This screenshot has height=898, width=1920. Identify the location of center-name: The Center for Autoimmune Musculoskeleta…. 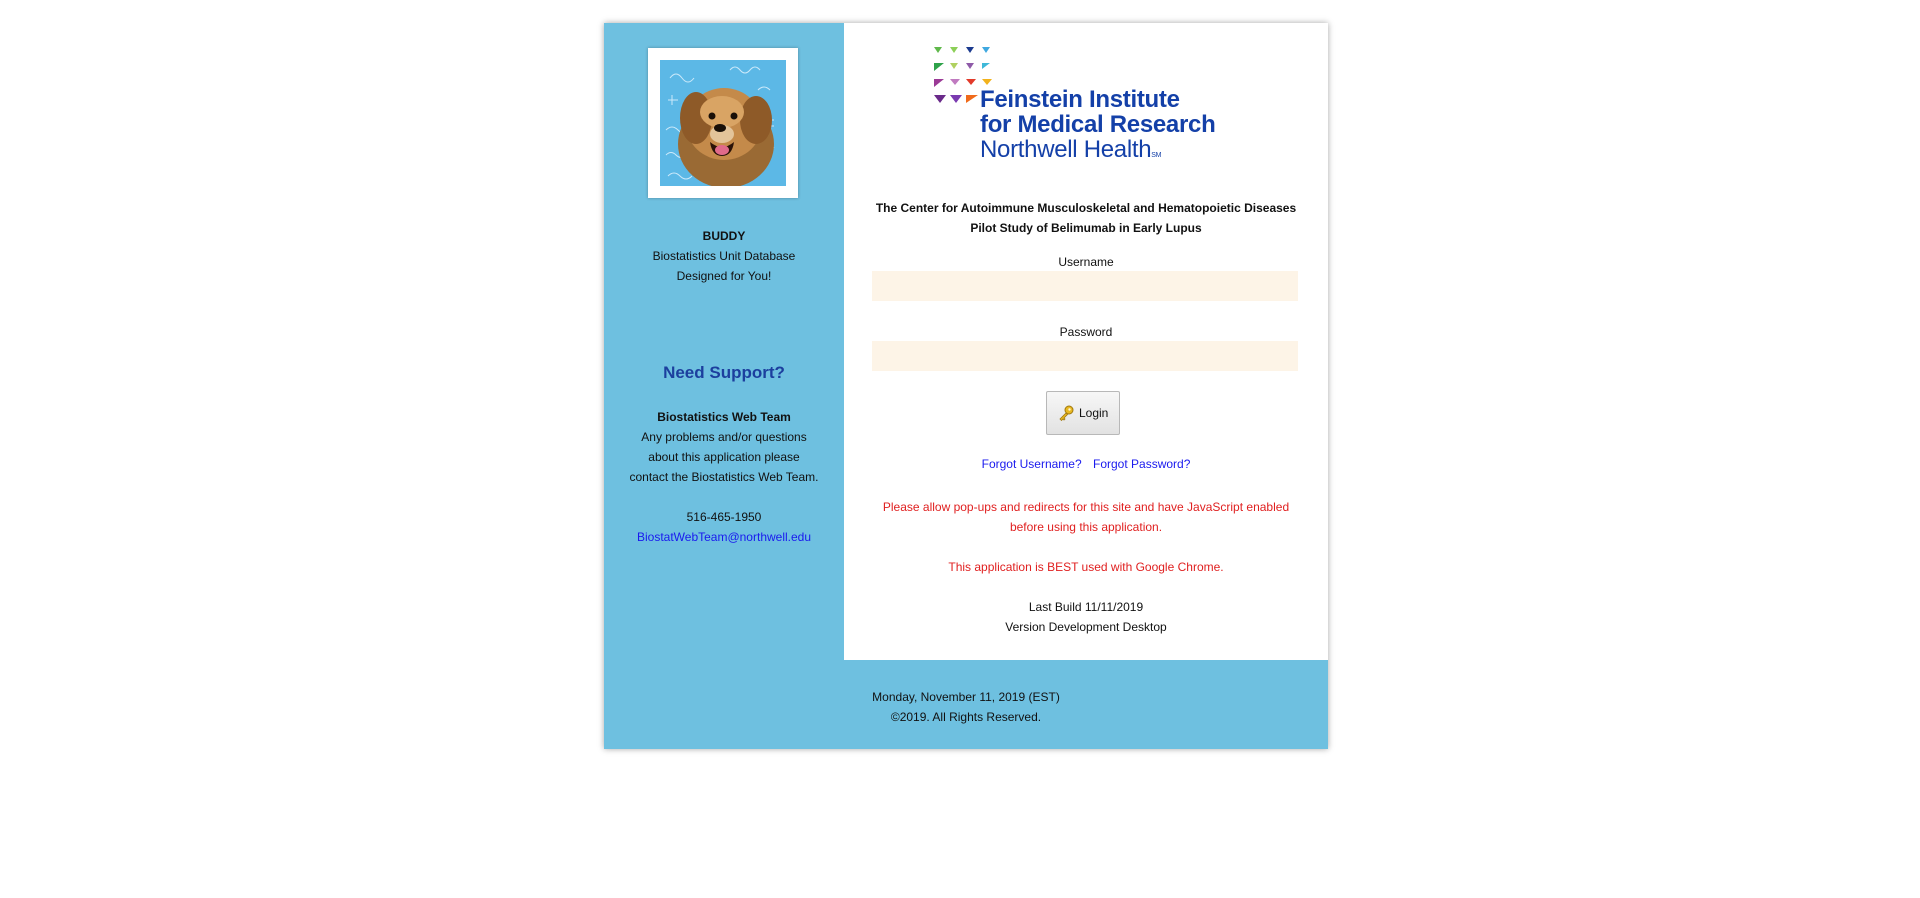
(1086, 208).